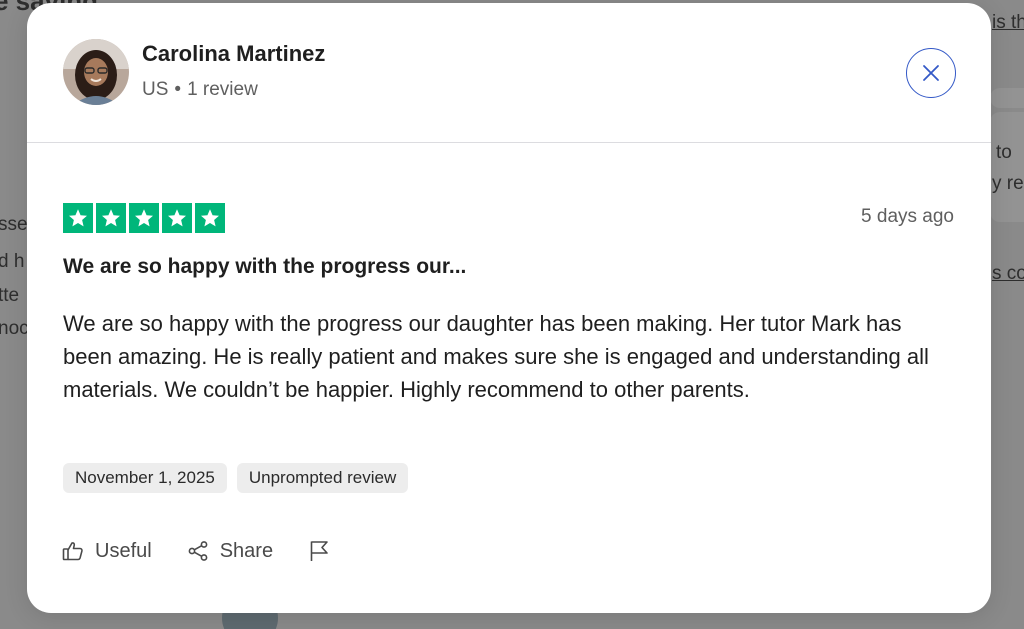  I want to click on useful-label: Useful, so click(123, 550).